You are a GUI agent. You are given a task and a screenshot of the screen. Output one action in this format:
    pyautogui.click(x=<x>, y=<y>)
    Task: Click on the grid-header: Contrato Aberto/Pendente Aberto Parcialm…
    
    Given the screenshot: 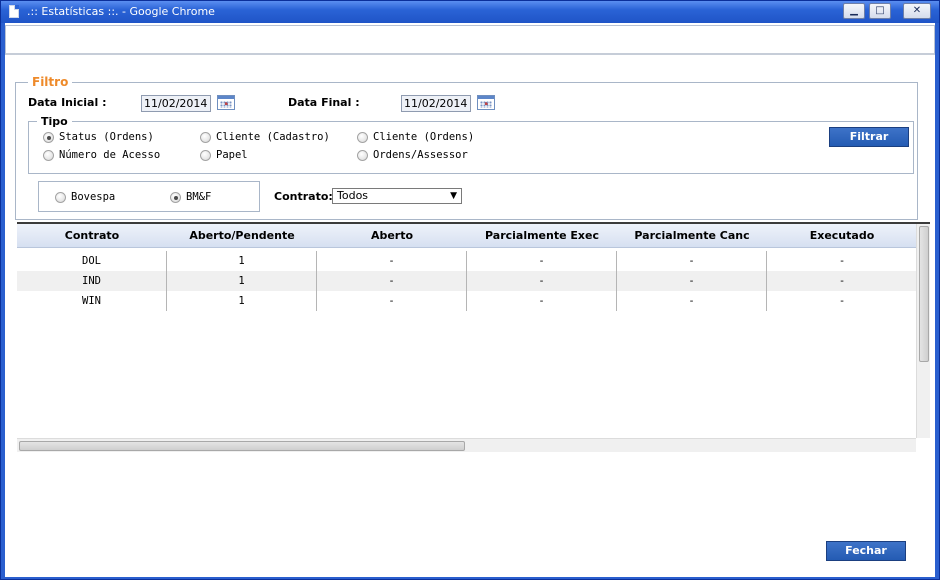 What is the action you would take?
    pyautogui.click(x=466, y=236)
    